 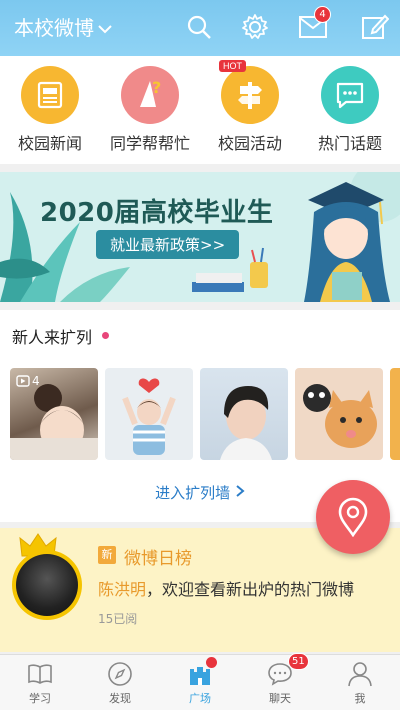 What do you see at coordinates (322, 14) in the screenshot?
I see `mail-badge: 4` at bounding box center [322, 14].